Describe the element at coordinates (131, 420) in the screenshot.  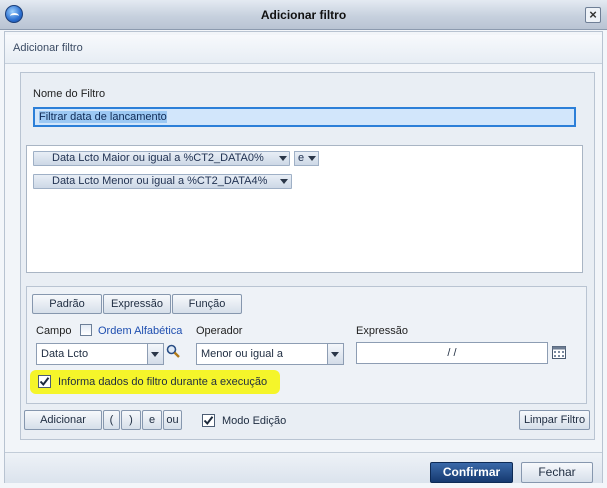
I see `close-paren-button: )` at that location.